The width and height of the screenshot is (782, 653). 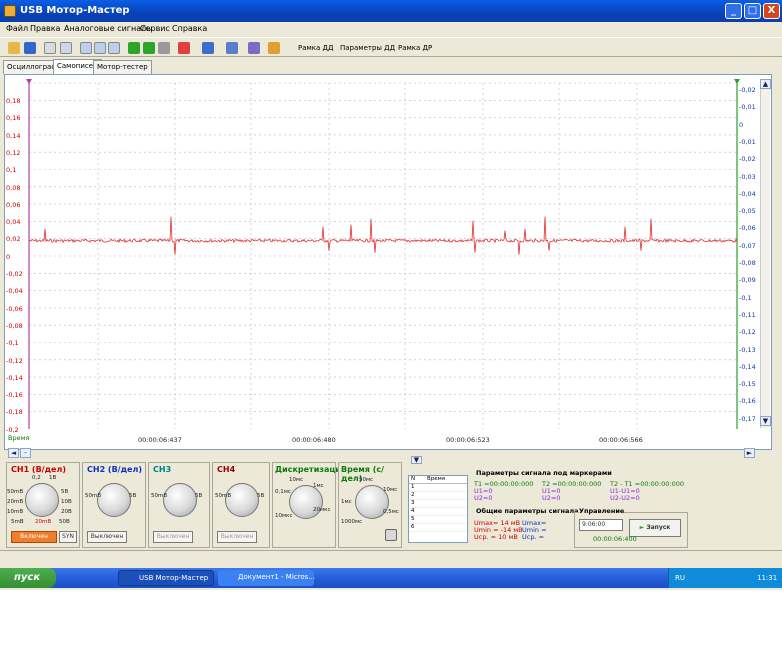 I want to click on marker-t1-icon, so click(x=29, y=81).